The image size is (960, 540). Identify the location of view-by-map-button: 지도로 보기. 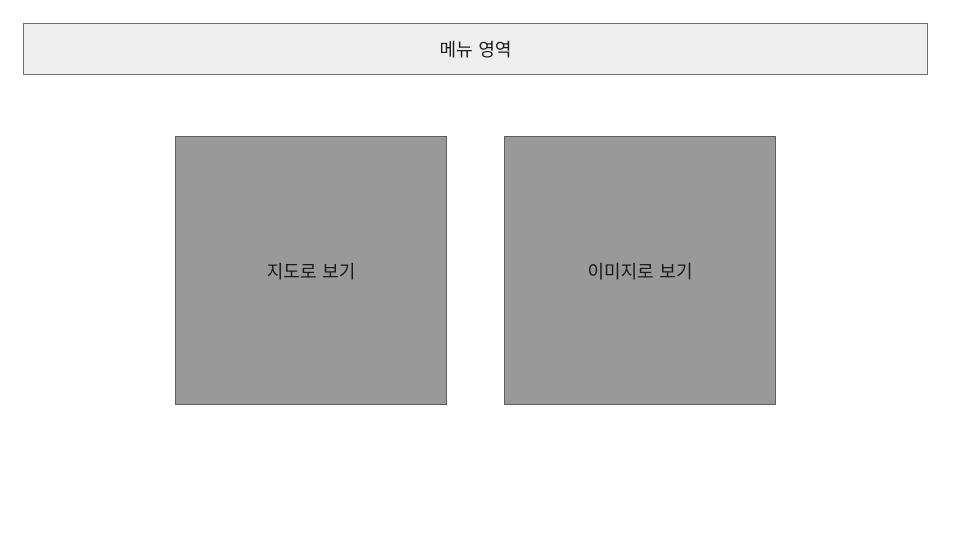
(311, 270).